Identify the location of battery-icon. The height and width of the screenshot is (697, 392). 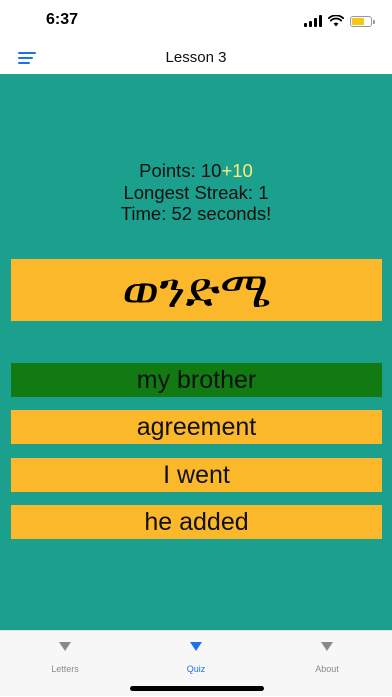
(362, 21).